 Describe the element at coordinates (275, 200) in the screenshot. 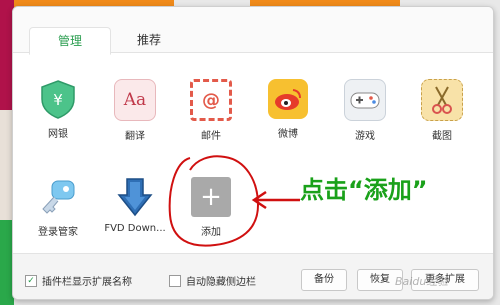

I see `annotation-arrow` at that location.